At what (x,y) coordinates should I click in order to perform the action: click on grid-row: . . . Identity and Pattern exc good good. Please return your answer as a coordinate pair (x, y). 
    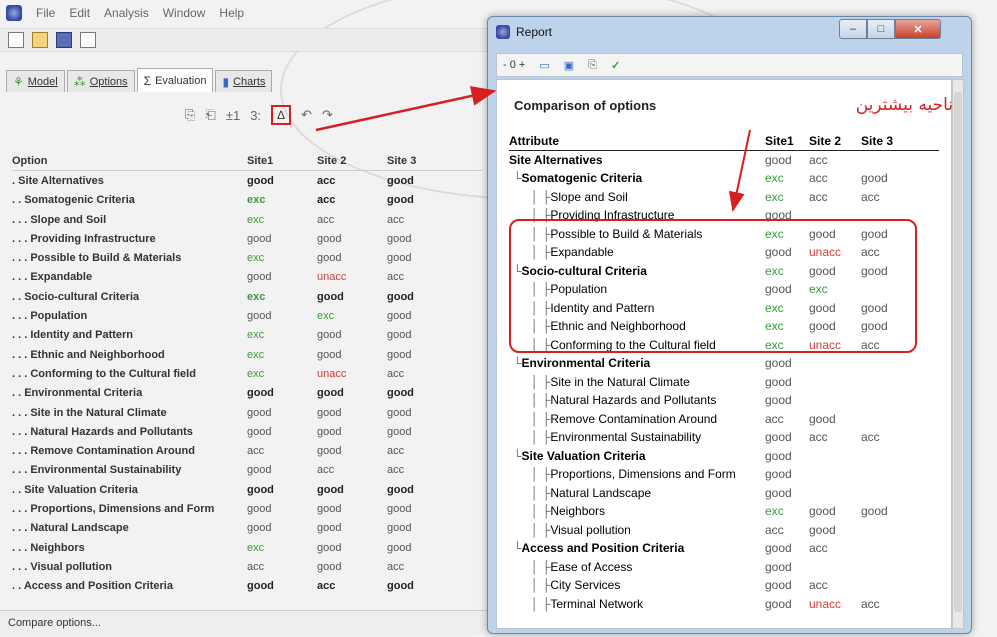
    Looking at the image, I should click on (247, 335).